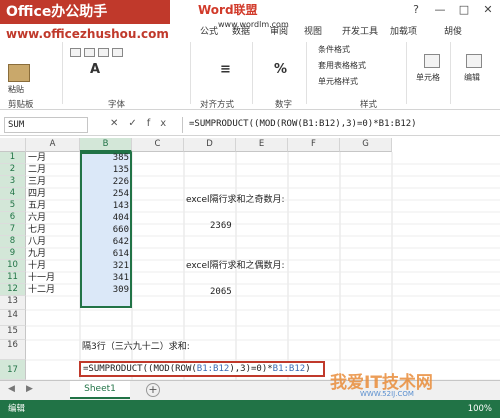  Describe the element at coordinates (13, 170) in the screenshot. I see `row-header: 2` at that location.